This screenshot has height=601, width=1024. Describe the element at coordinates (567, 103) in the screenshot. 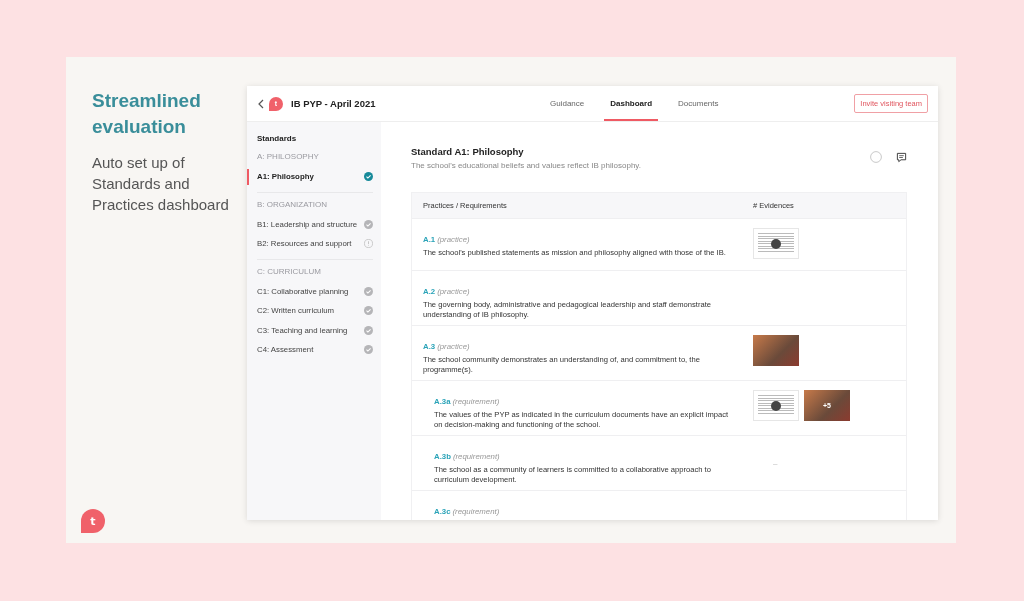

I see `nav-tab: Guidance` at that location.